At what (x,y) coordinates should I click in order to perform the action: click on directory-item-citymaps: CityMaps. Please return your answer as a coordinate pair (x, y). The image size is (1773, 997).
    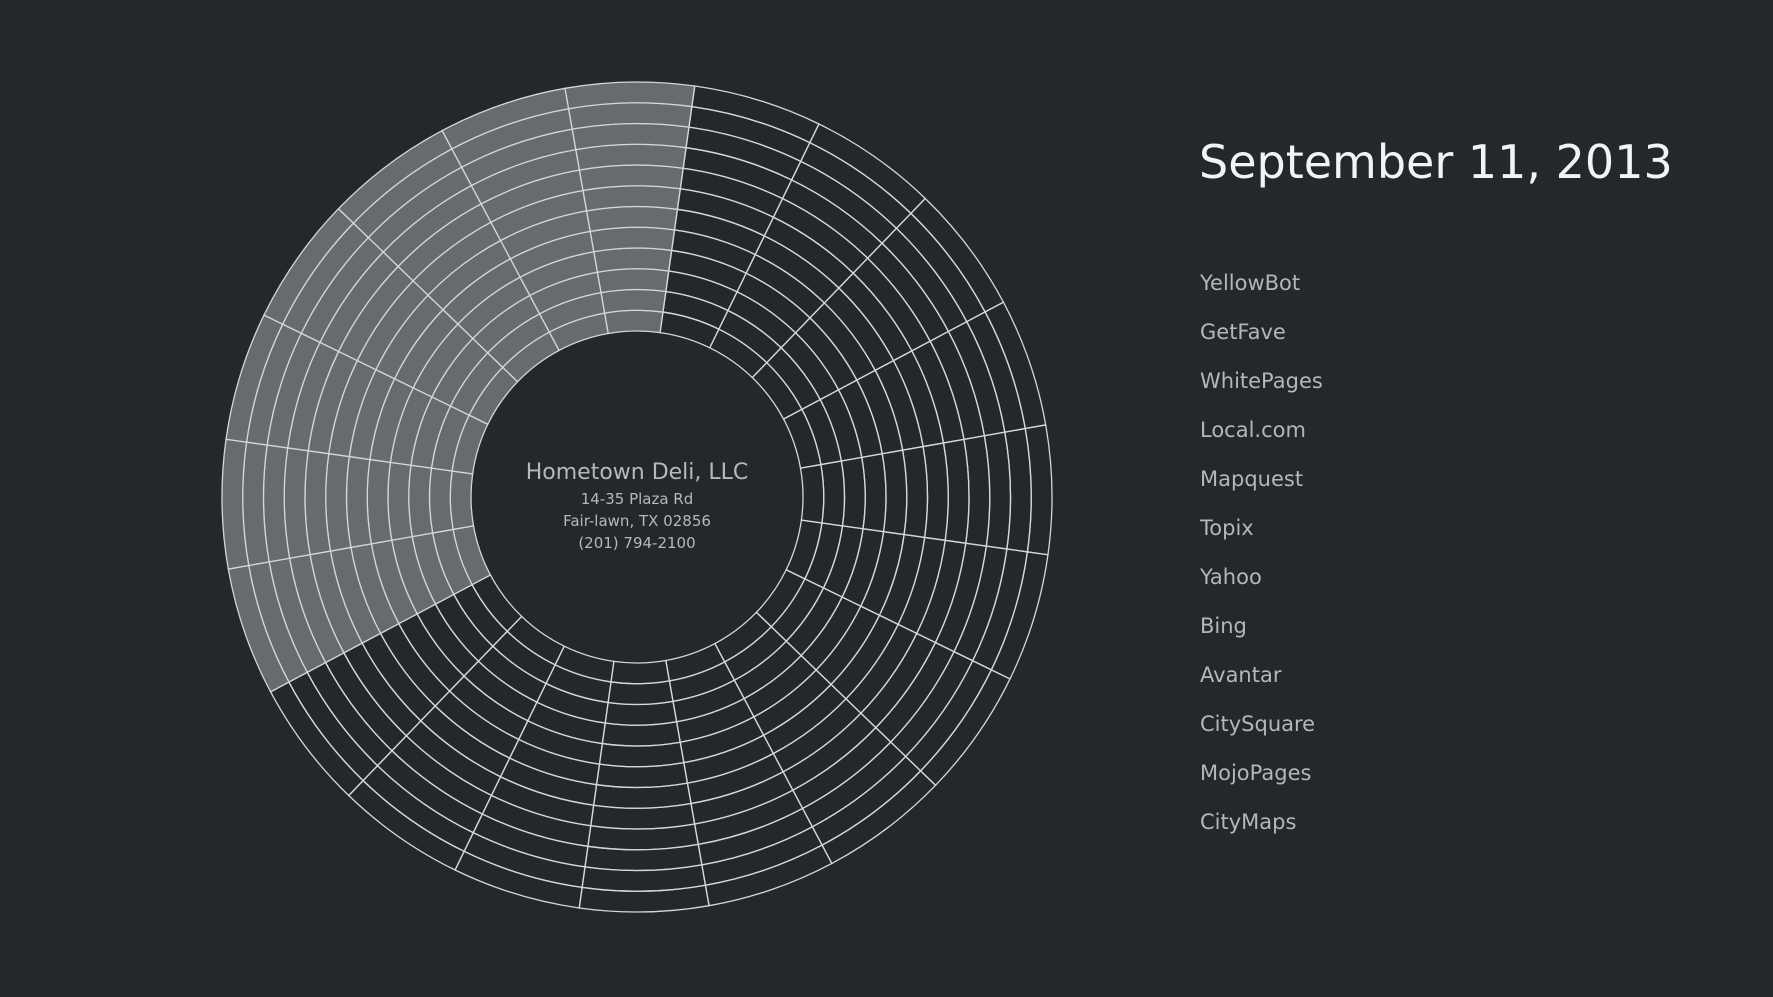
    Looking at the image, I should click on (1261, 833).